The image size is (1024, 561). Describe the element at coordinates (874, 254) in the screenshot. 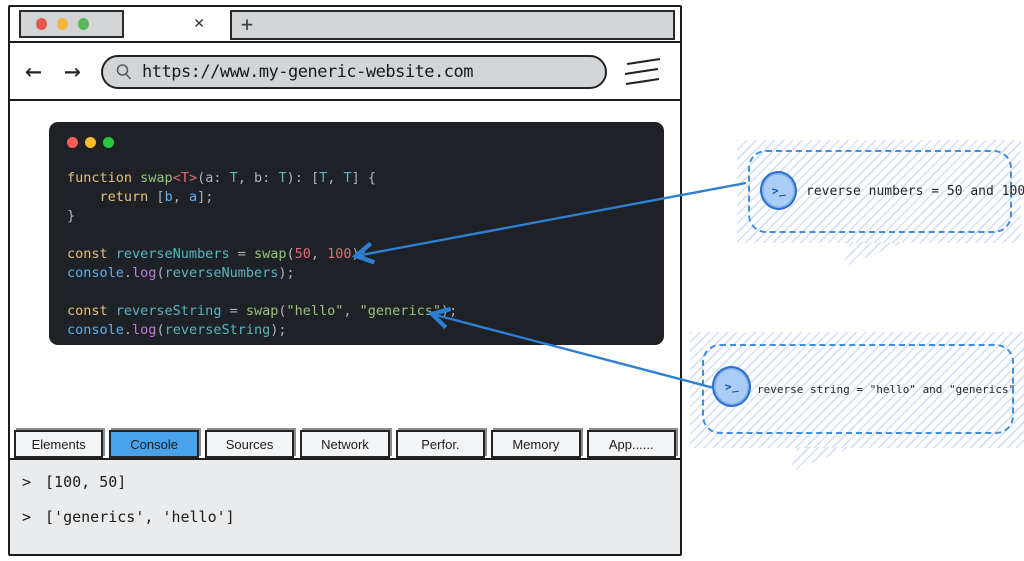

I see `callout-numbers-tail` at that location.